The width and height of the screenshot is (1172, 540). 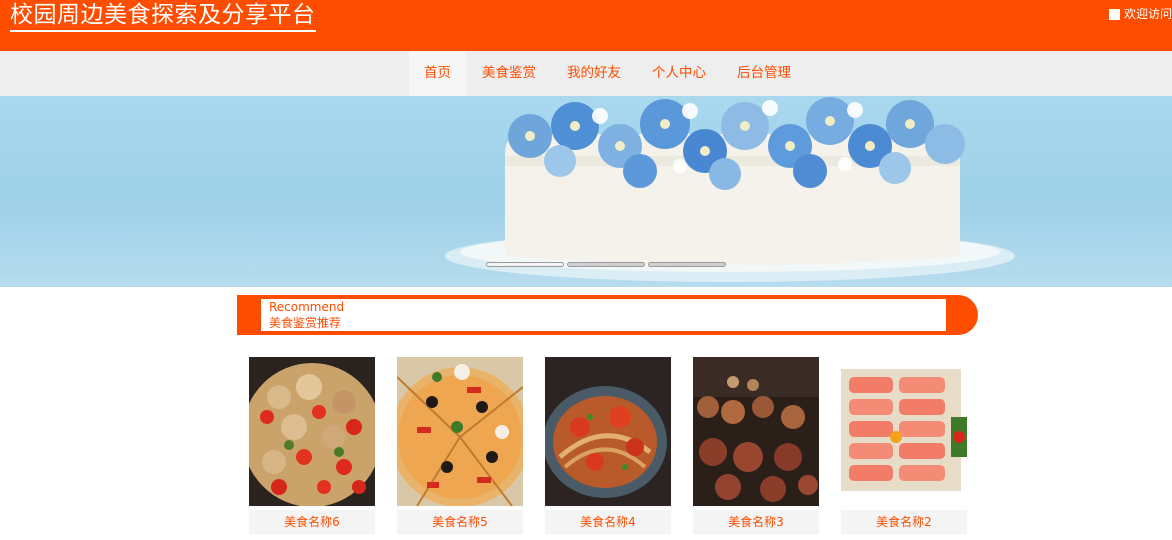 I want to click on recommend-section-header: Recommend 美食鉴赏推荐, so click(x=607, y=315).